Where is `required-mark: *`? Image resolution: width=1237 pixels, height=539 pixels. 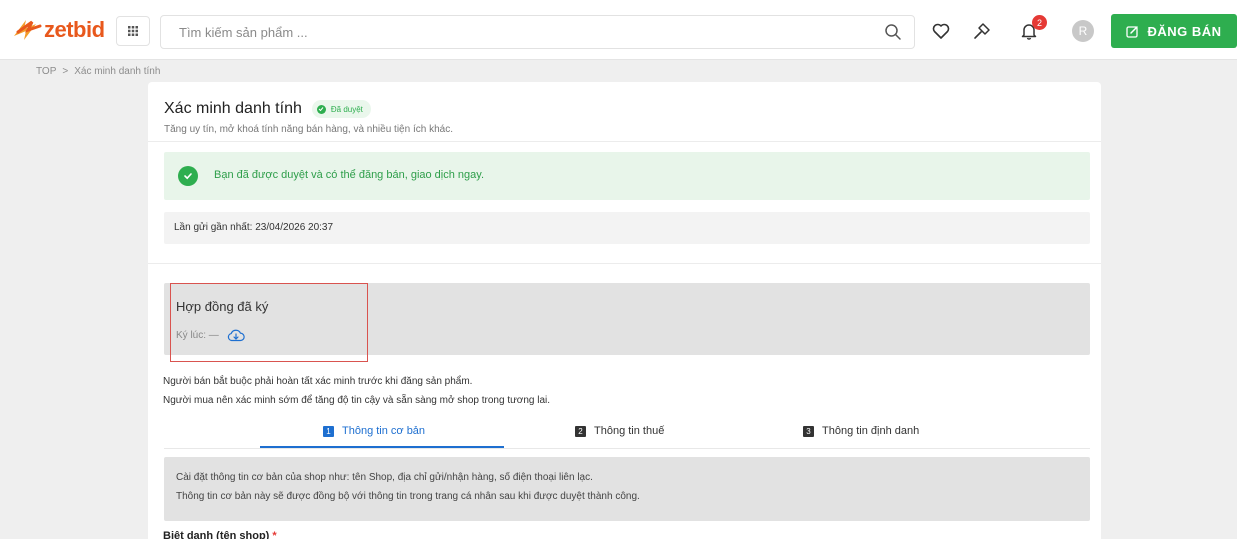
required-mark: * is located at coordinates (274, 534).